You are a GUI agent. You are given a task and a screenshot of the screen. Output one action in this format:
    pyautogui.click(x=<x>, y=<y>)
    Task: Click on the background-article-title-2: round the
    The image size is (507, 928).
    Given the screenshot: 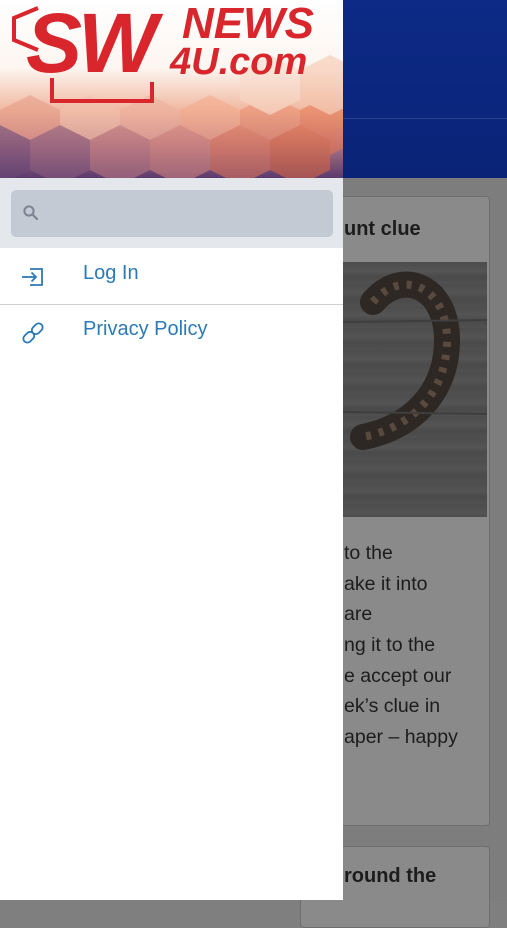 What is the action you would take?
    pyautogui.click(x=390, y=876)
    